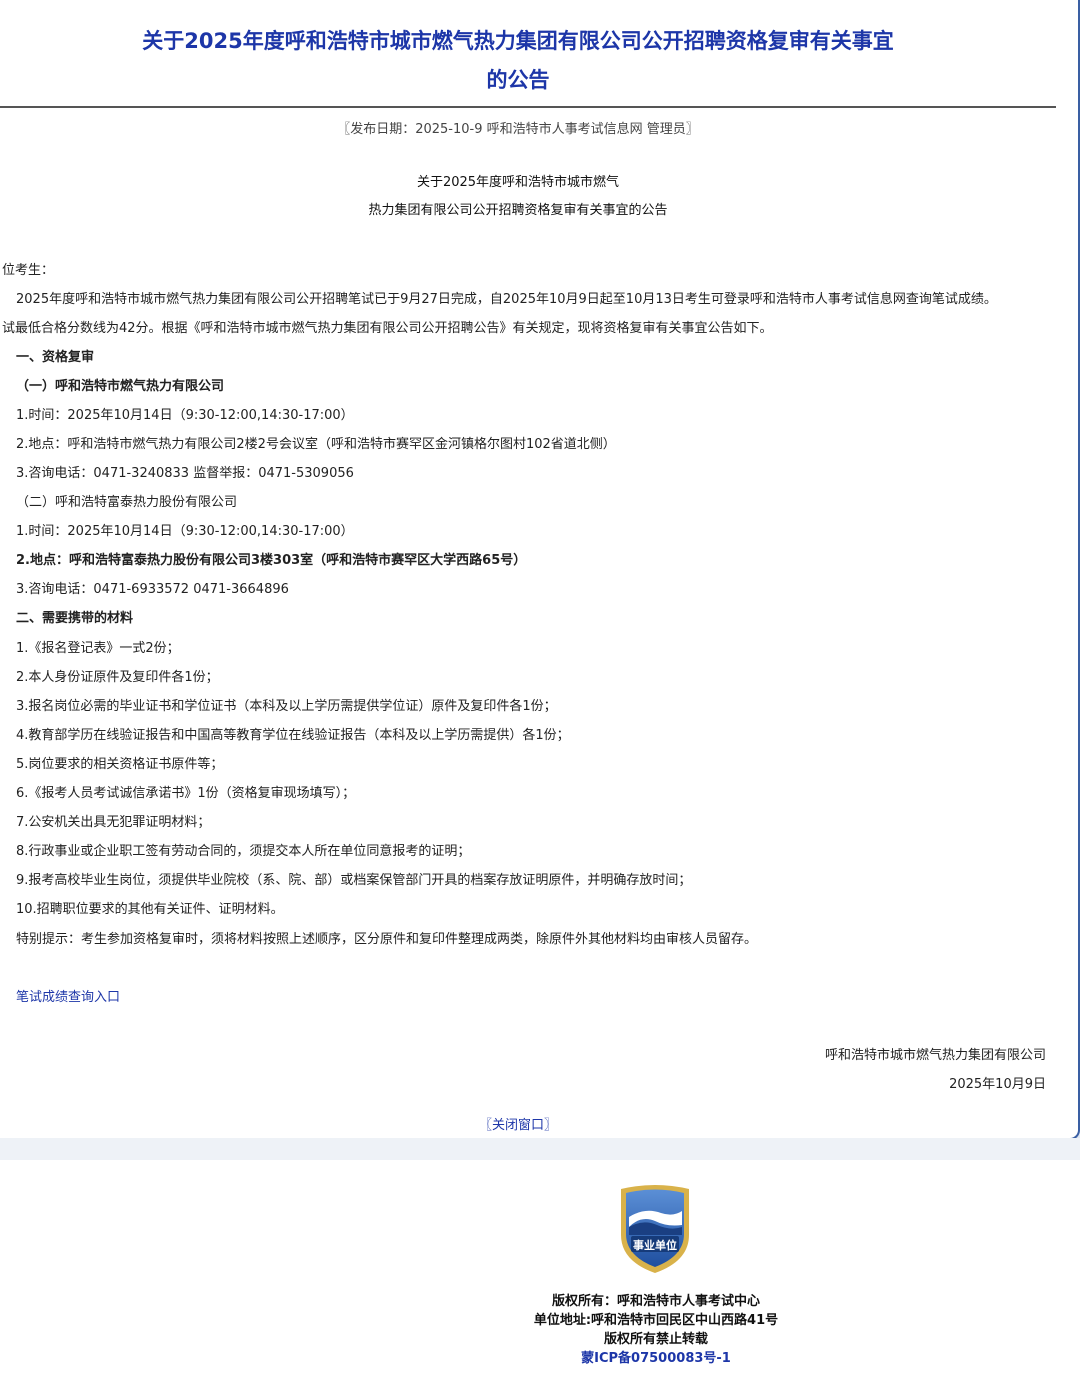  What do you see at coordinates (117, 677) in the screenshot?
I see `material-item: 2.本人身份证原件及复印件各1份；` at bounding box center [117, 677].